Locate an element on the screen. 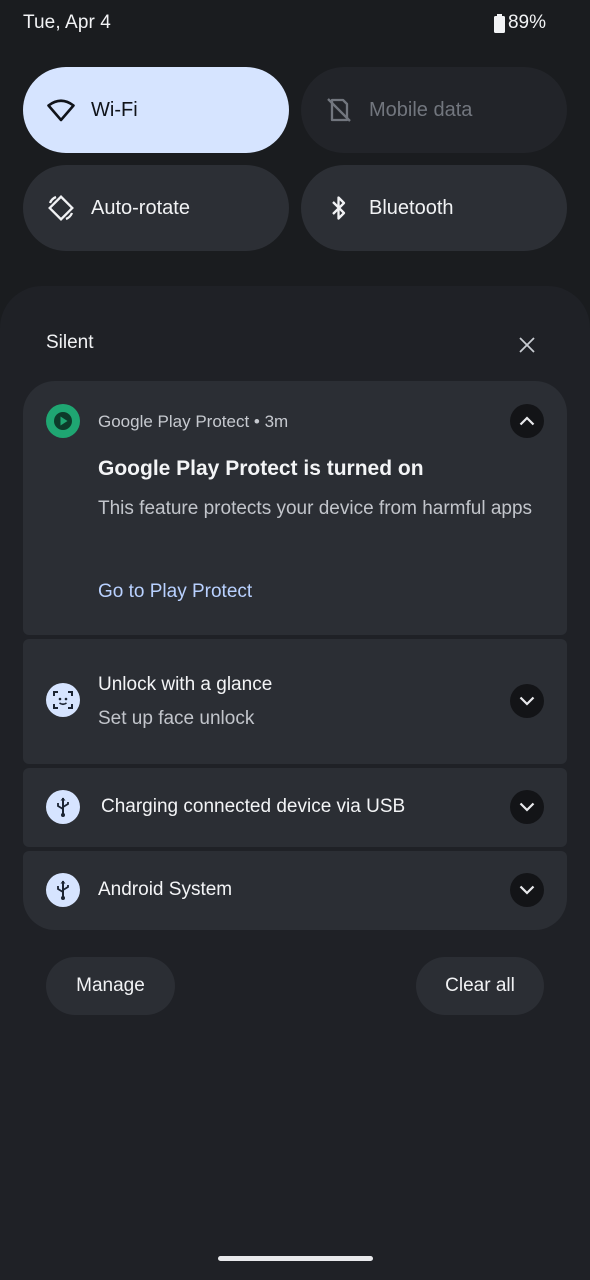  auto-rotate-icon is located at coordinates (61, 208).